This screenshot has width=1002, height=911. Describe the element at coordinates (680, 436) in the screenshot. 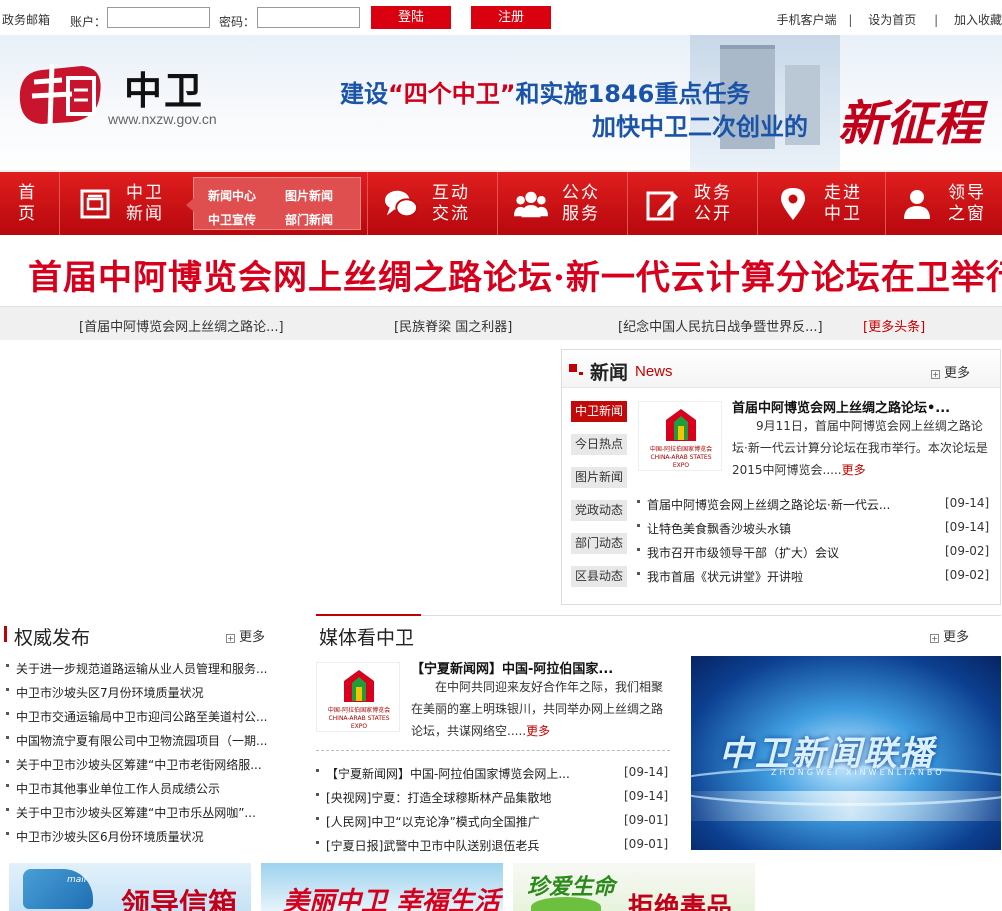

I see `news-thumbnail: 中国-阿拉伯国家博览会 CHINA-ARAB STATES EXPO` at that location.